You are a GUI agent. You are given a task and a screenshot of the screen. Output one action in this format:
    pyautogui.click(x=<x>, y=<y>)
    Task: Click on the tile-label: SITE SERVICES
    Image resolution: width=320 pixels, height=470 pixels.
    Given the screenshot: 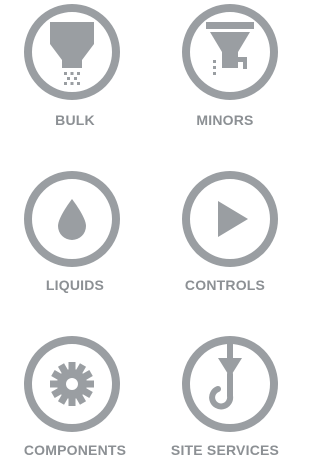 What is the action you would take?
    pyautogui.click(x=225, y=450)
    